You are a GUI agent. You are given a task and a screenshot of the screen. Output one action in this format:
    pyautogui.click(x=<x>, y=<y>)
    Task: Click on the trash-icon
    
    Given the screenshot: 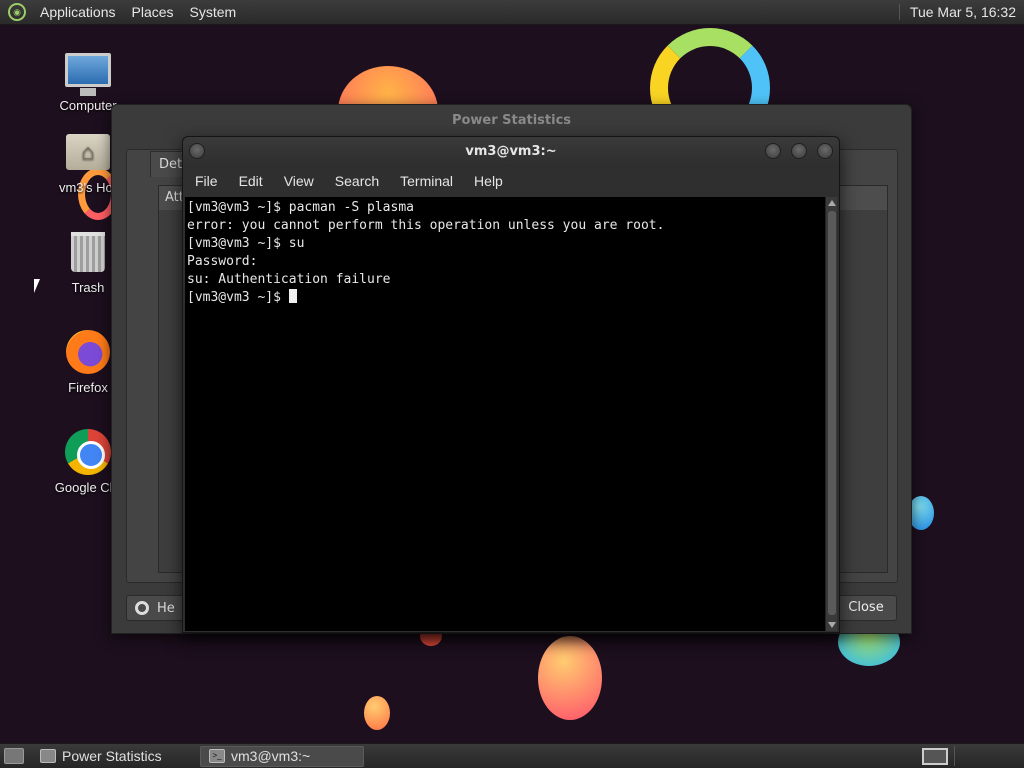 What is the action you would take?
    pyautogui.click(x=88, y=252)
    